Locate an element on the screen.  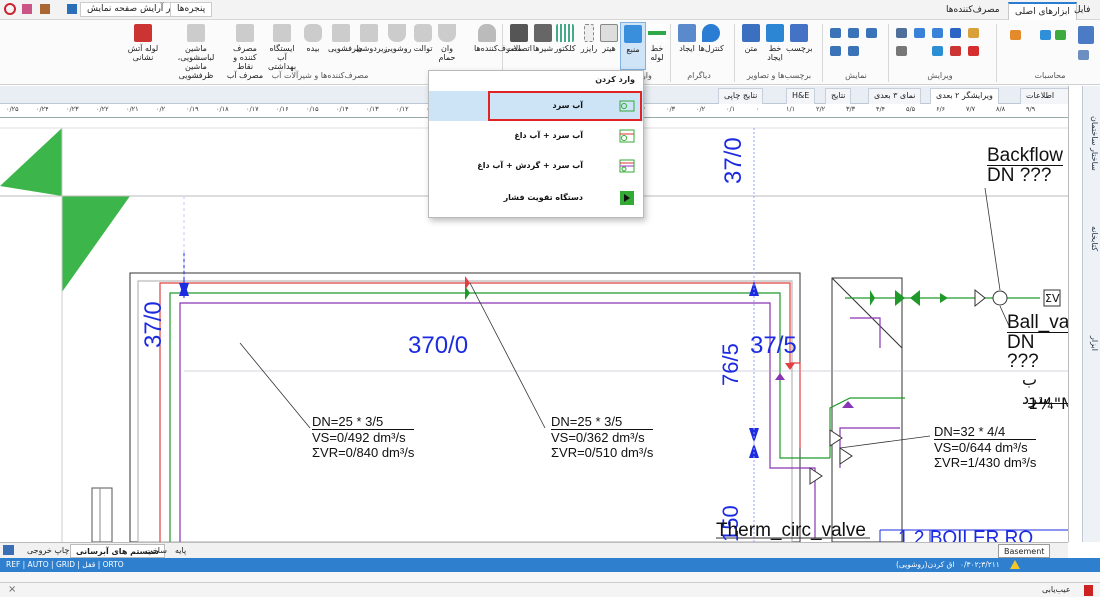
windows-dropdown: پنجره‌ها is located at coordinates (191, 9).